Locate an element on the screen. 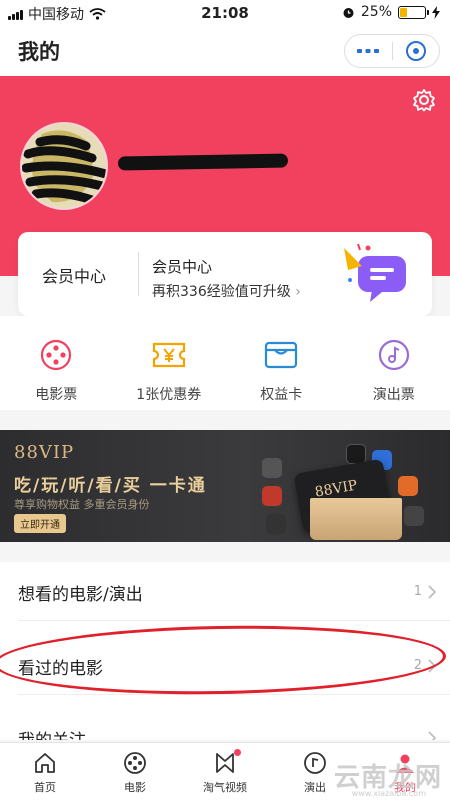 The width and height of the screenshot is (450, 800). quick-label: 演出票 is located at coordinates (393, 395).